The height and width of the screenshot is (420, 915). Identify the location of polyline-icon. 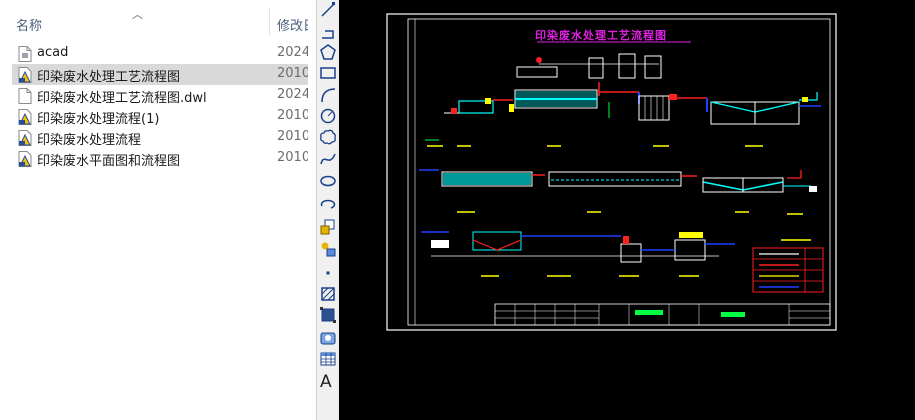
(328, 32).